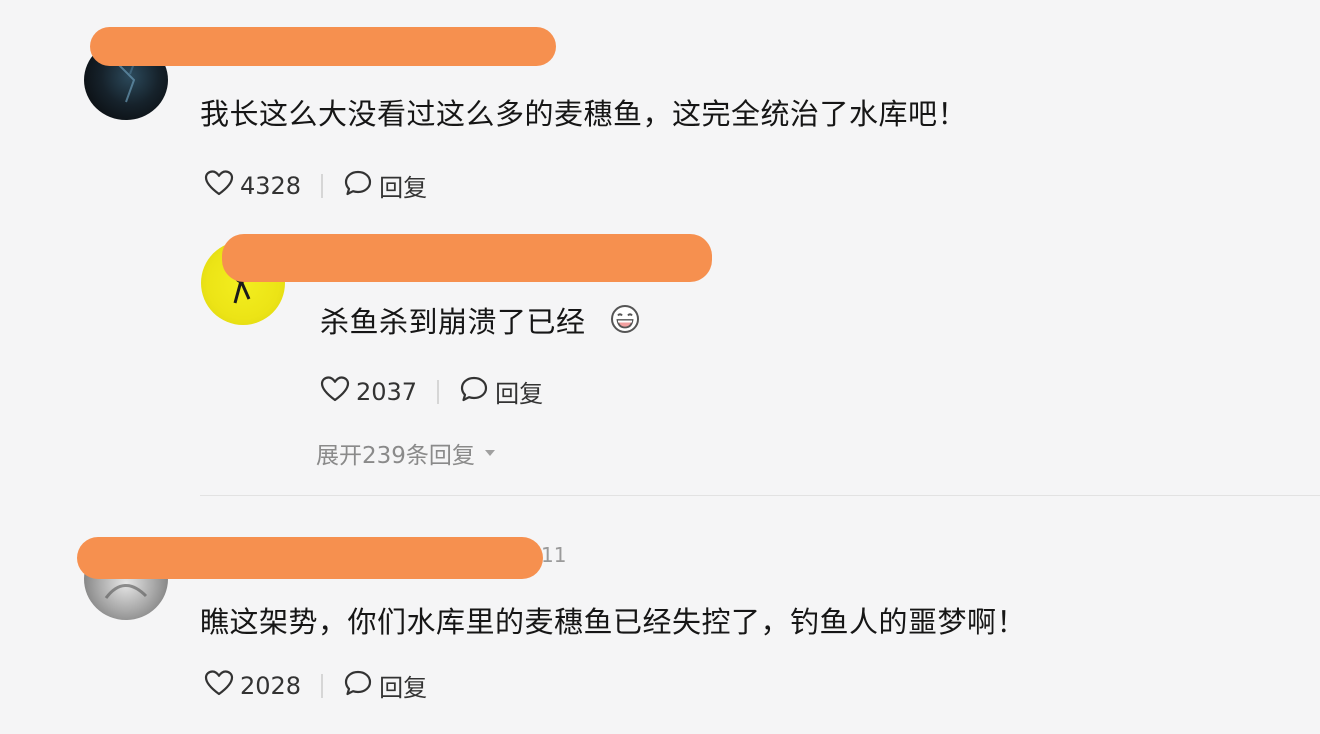 Image resolution: width=1320 pixels, height=734 pixels. What do you see at coordinates (760, 495) in the screenshot?
I see `comment-divider` at bounding box center [760, 495].